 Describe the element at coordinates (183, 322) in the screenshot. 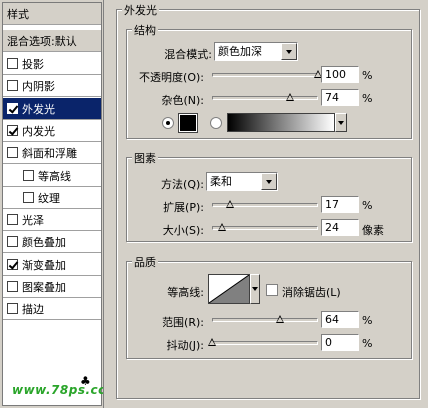

I see `range-label: 范围(R):` at that location.